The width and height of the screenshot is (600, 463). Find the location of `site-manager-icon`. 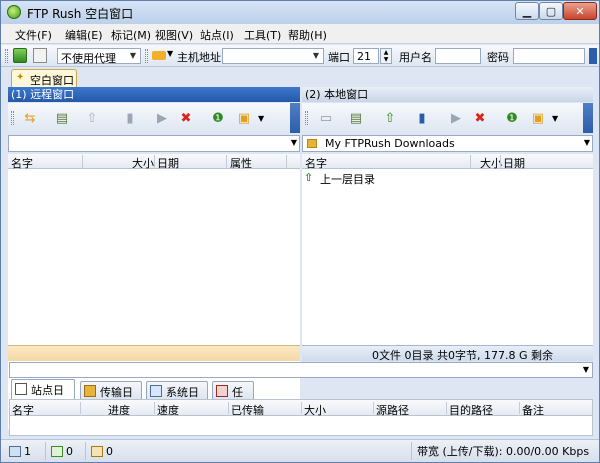

site-manager-icon is located at coordinates (20, 55).